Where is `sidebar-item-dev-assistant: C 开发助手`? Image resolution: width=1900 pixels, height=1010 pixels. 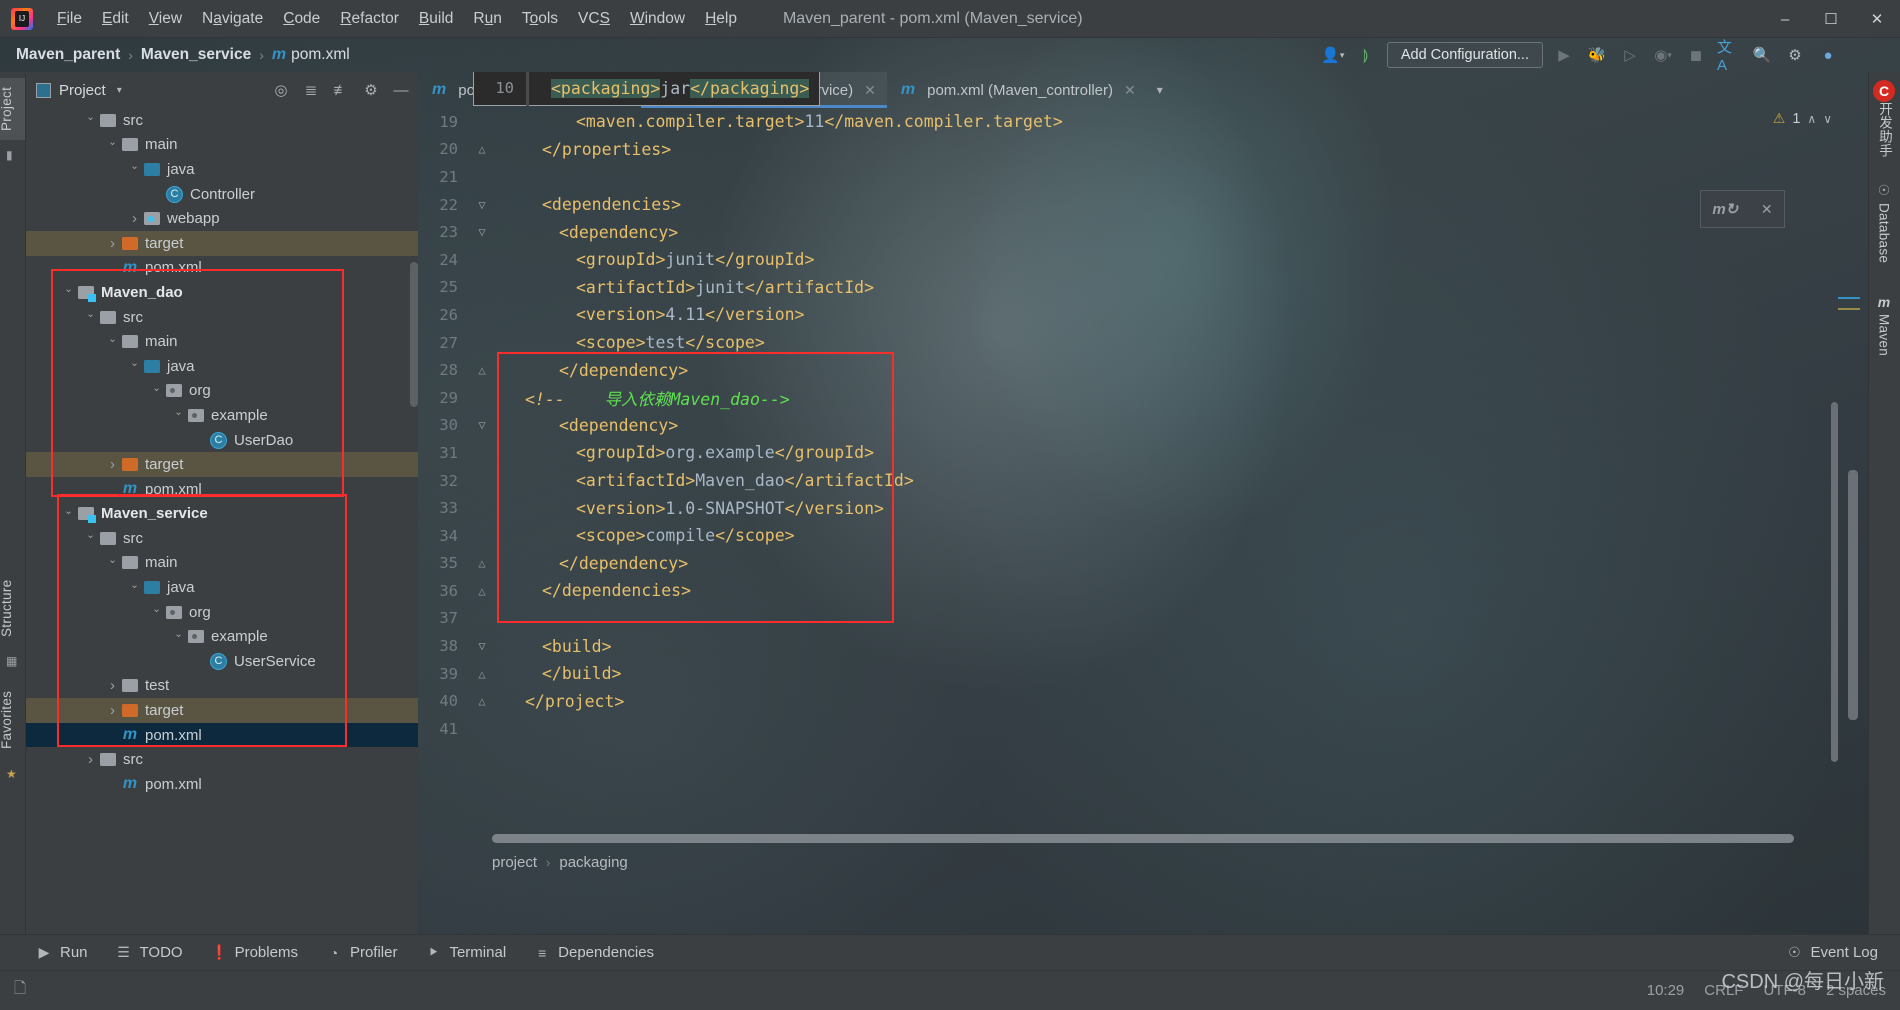 sidebar-item-dev-assistant: C 开发助手 is located at coordinates (1884, 118).